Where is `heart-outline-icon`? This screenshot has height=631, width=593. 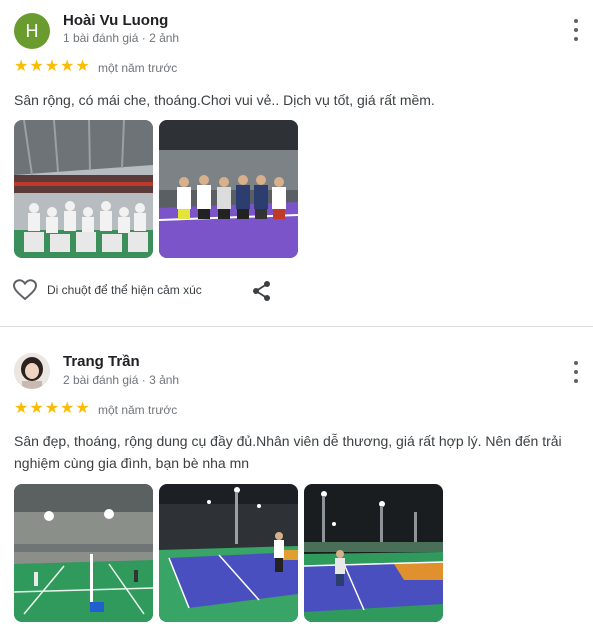
heart-outline-icon is located at coordinates (25, 290).